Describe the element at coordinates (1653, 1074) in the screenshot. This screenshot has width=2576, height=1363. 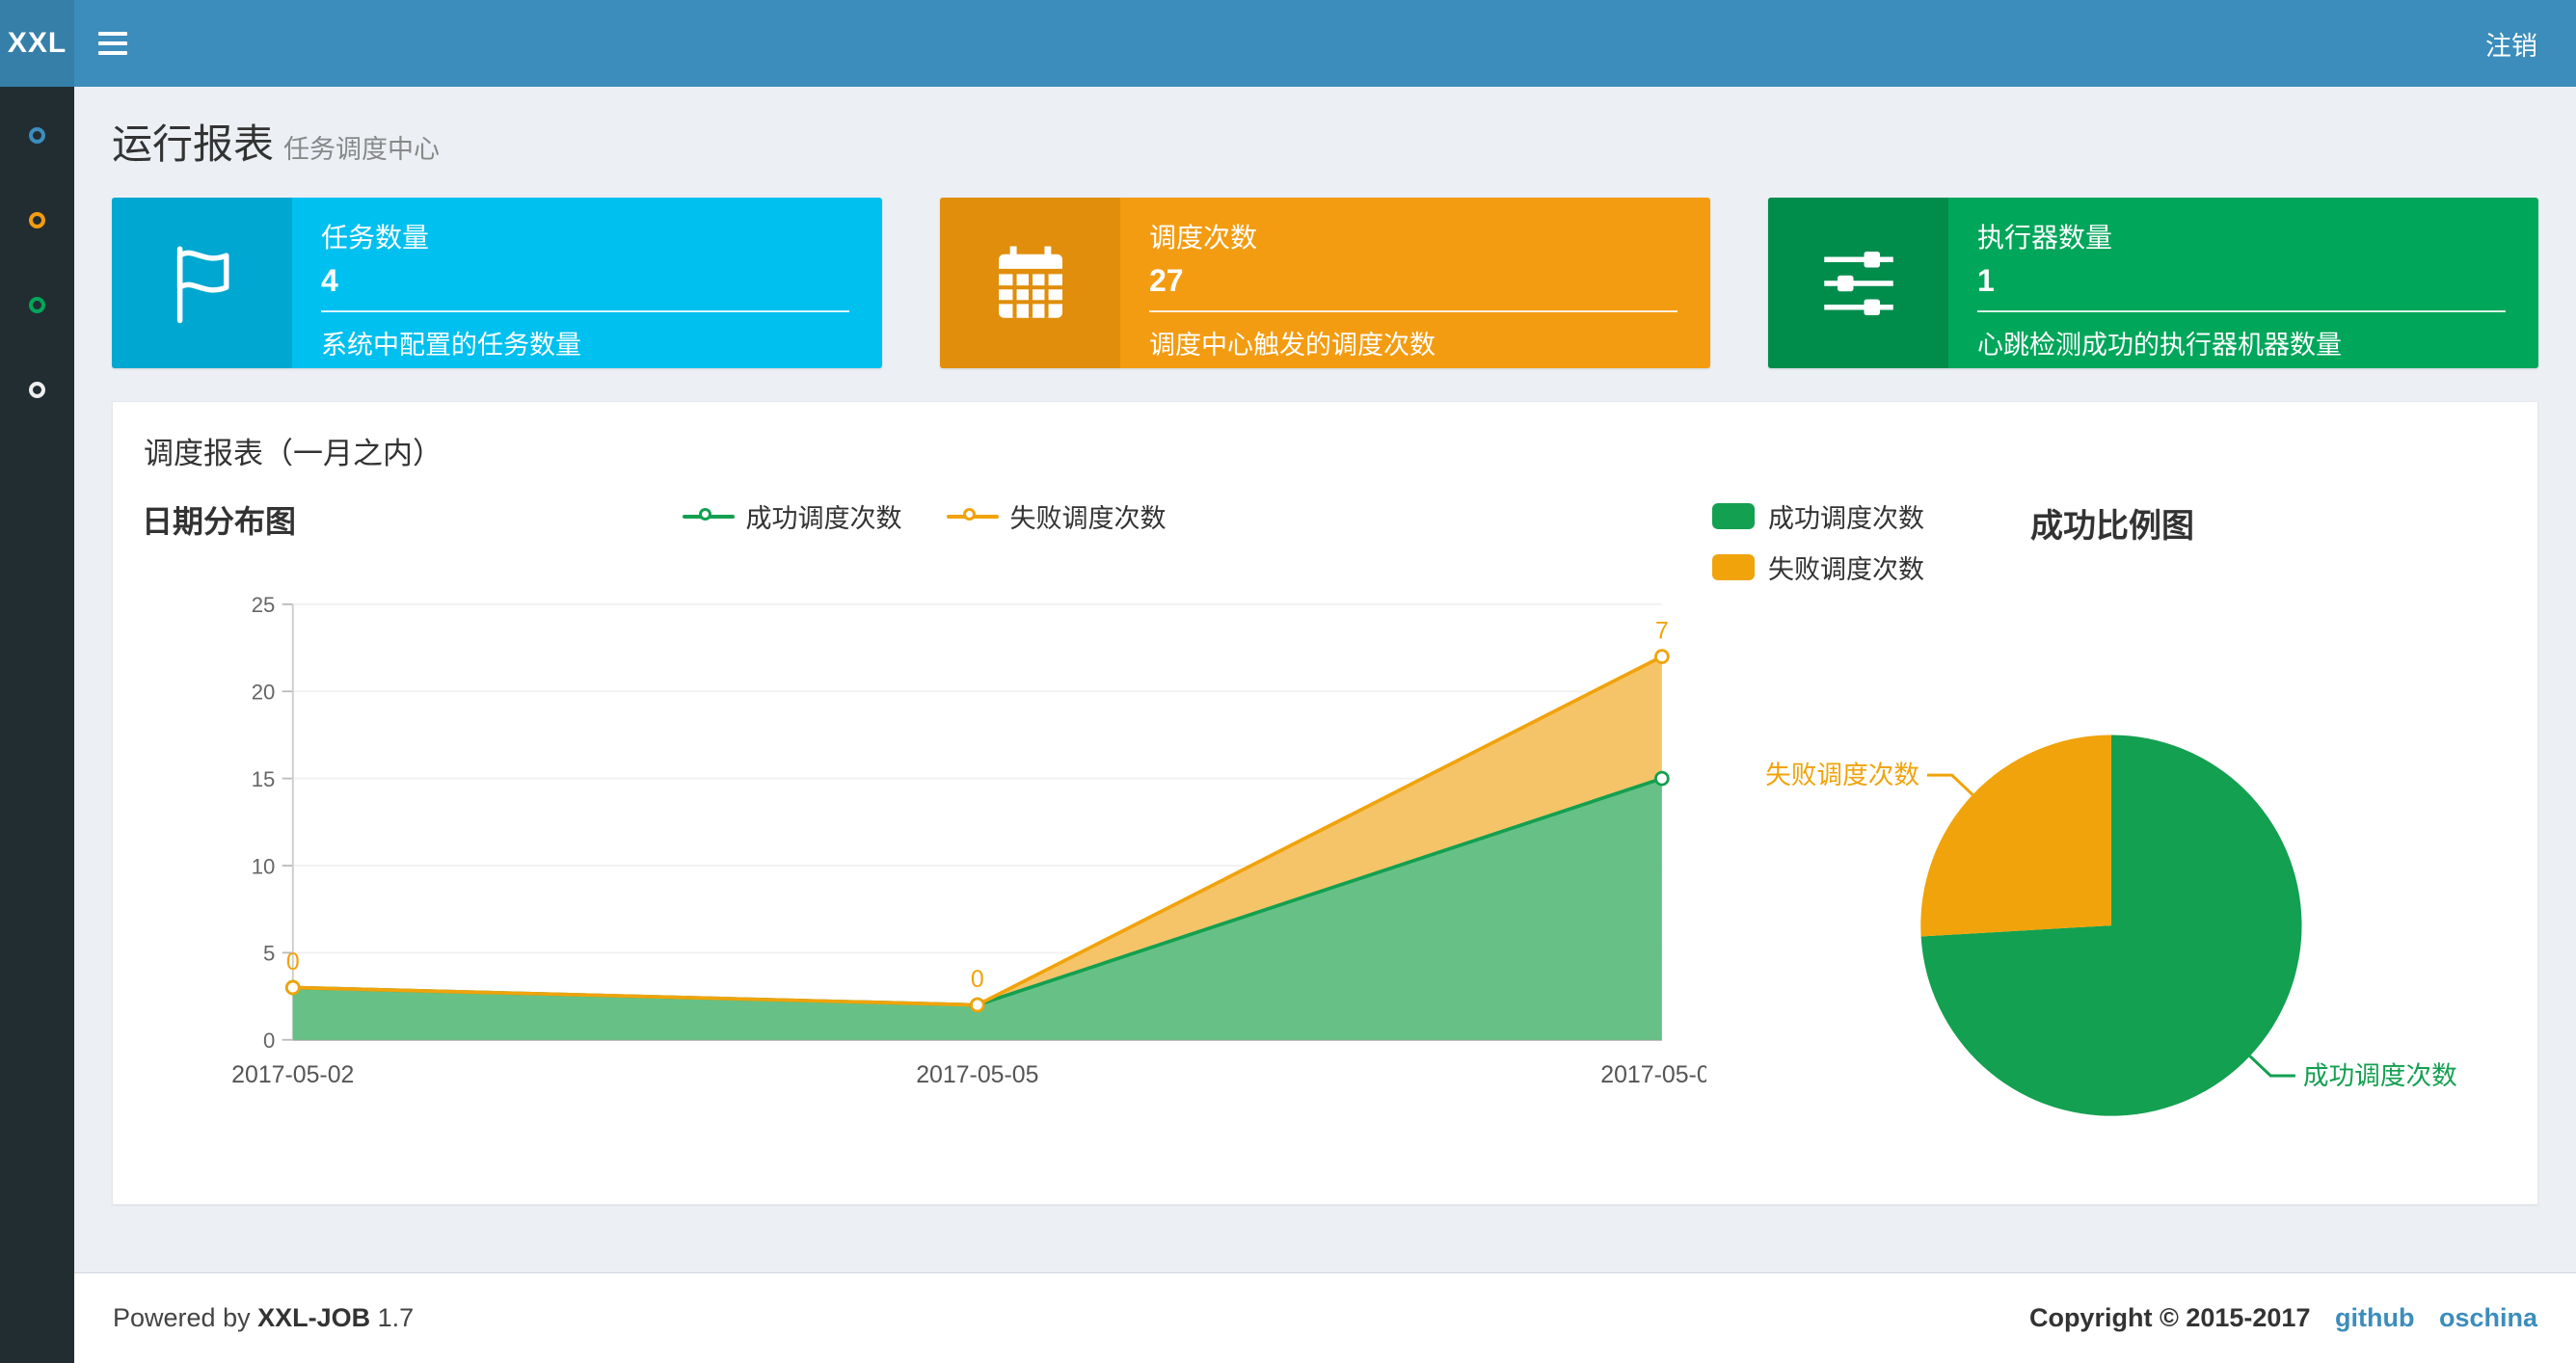
I see `svg-text: 2017-05-08` at that location.